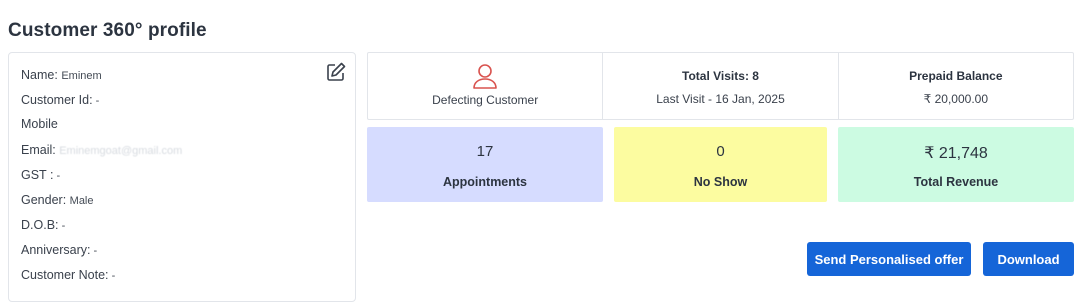 This screenshot has height=308, width=1080. I want to click on person-icon, so click(485, 76).